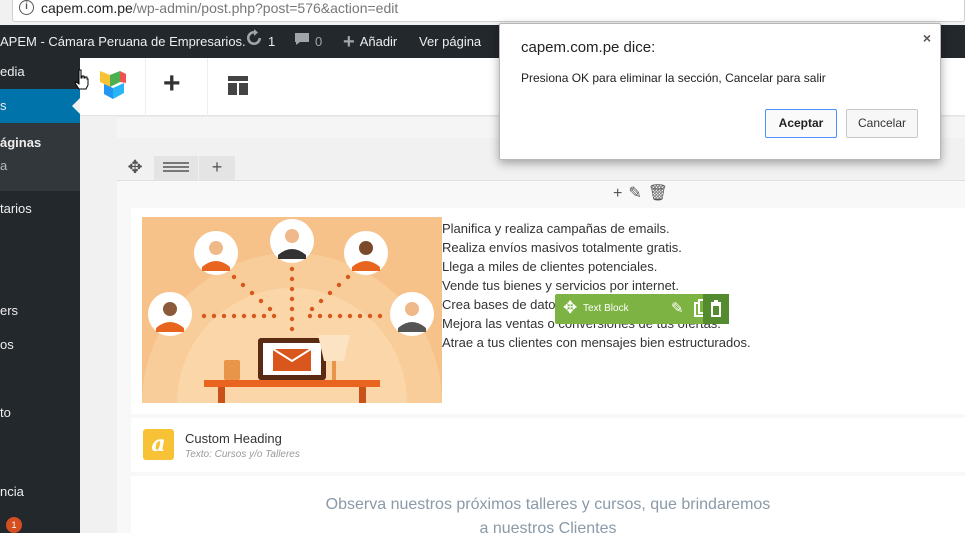 This screenshot has width=965, height=541. Describe the element at coordinates (242, 454) in the screenshot. I see `custom-heading-subtitle: Texto: Cursos y/o Talleres` at that location.